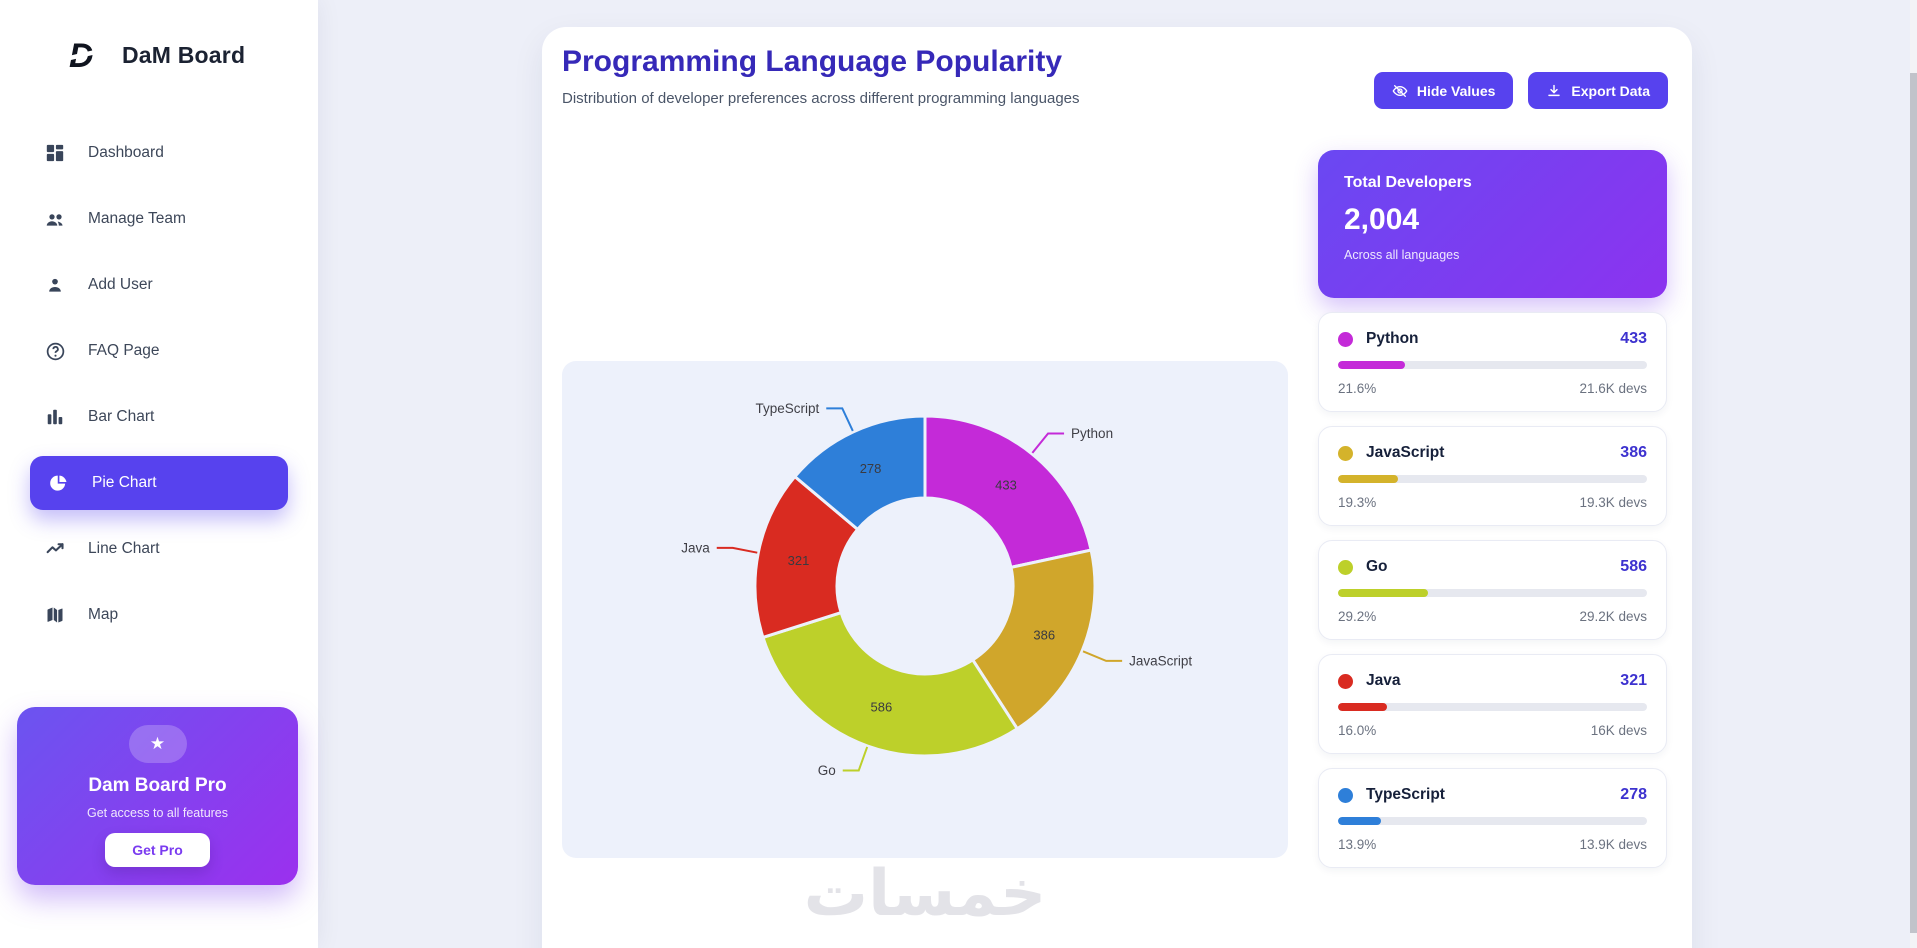 This screenshot has width=1917, height=948. I want to click on language-card-typescript: TypeScript 278 13.9% 13.9K devs, so click(1492, 818).